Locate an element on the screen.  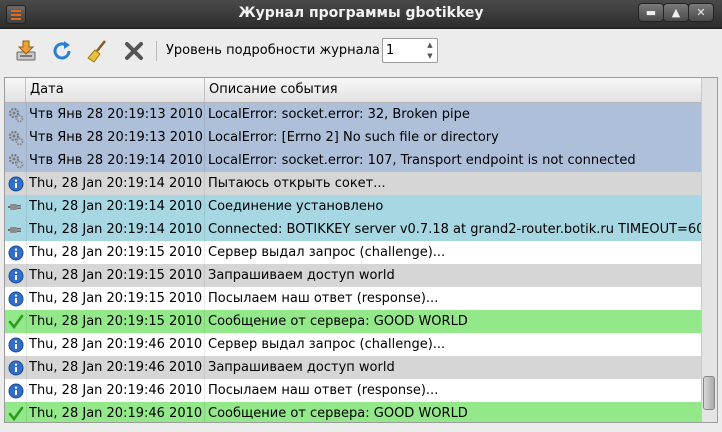
delete-x-icon is located at coordinates (134, 51).